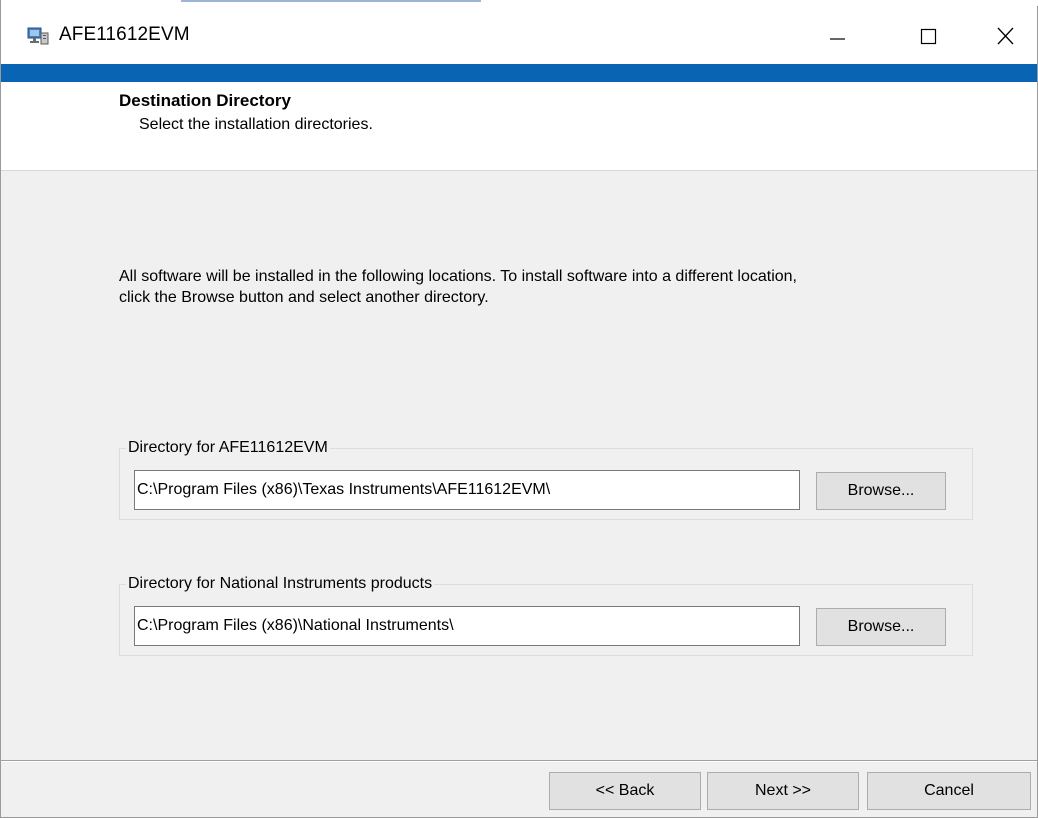 Image resolution: width=1038 pixels, height=818 pixels. I want to click on maximize-icon, so click(928, 36).